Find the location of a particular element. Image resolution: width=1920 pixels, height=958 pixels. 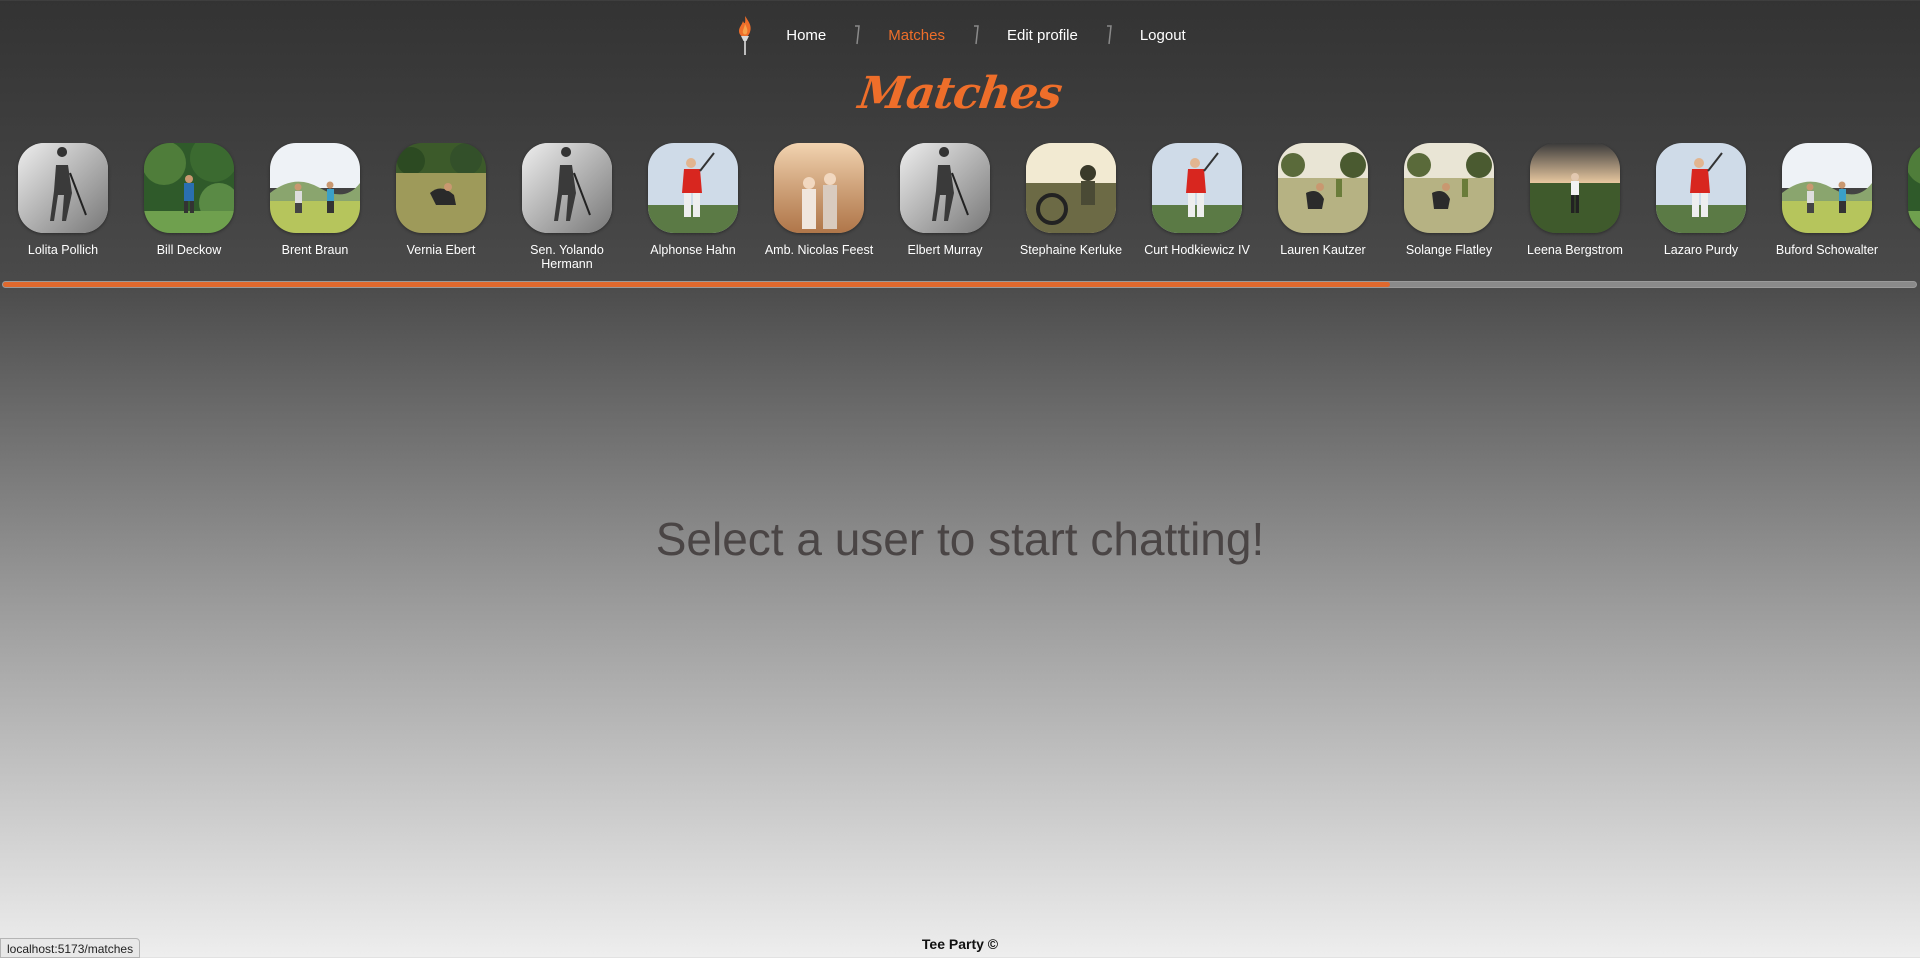

match-card: Lolita Pollich is located at coordinates (63, 207).